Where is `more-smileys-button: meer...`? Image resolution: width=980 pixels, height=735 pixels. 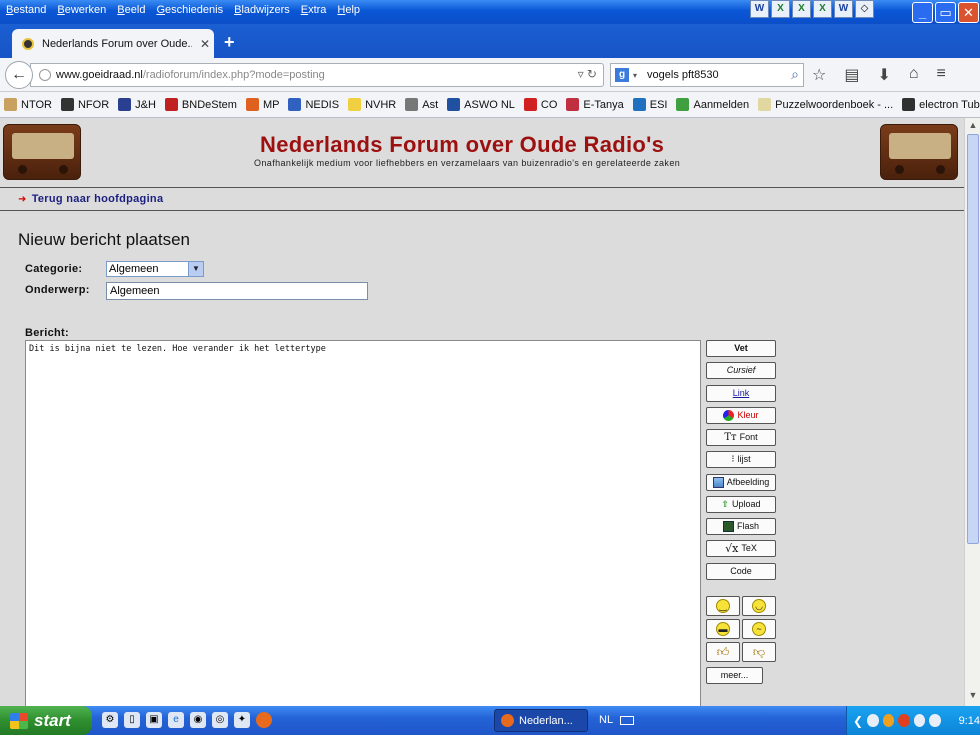
more-smileys-button: meer... is located at coordinates (734, 675).